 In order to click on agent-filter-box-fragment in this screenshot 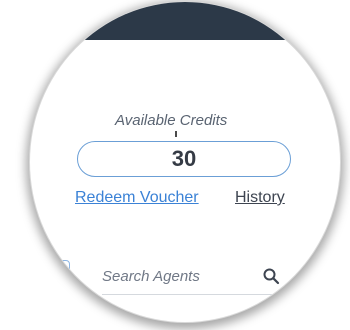, I will do `click(50, 282)`.